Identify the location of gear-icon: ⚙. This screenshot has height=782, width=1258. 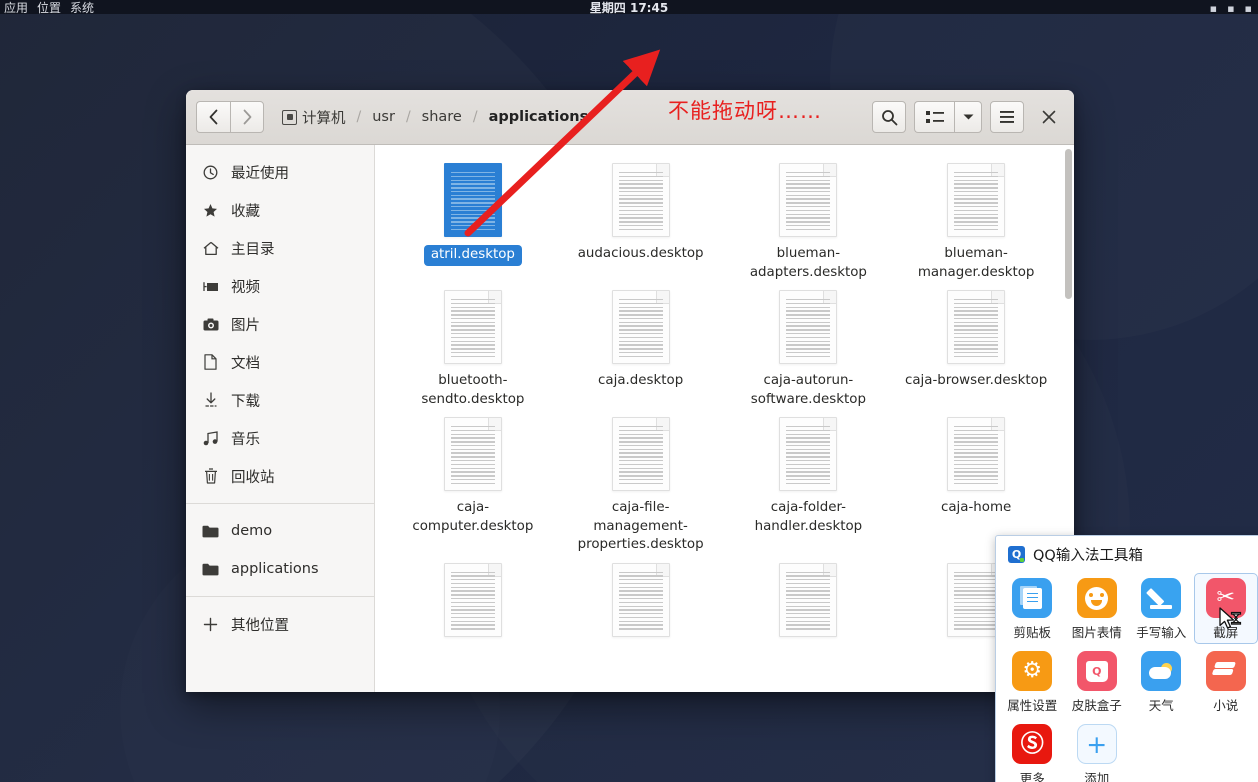
(1032, 671).